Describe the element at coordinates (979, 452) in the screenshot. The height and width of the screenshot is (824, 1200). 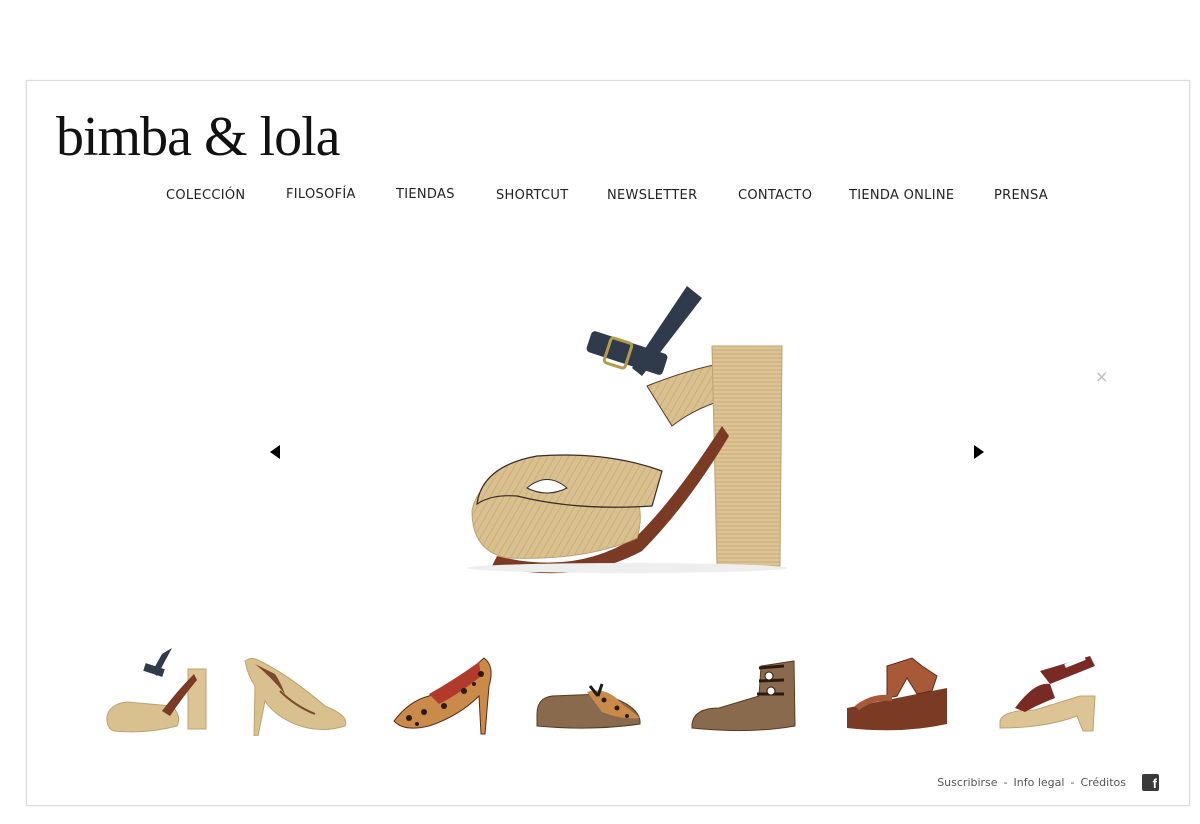
I see `next-arrow-icon` at that location.